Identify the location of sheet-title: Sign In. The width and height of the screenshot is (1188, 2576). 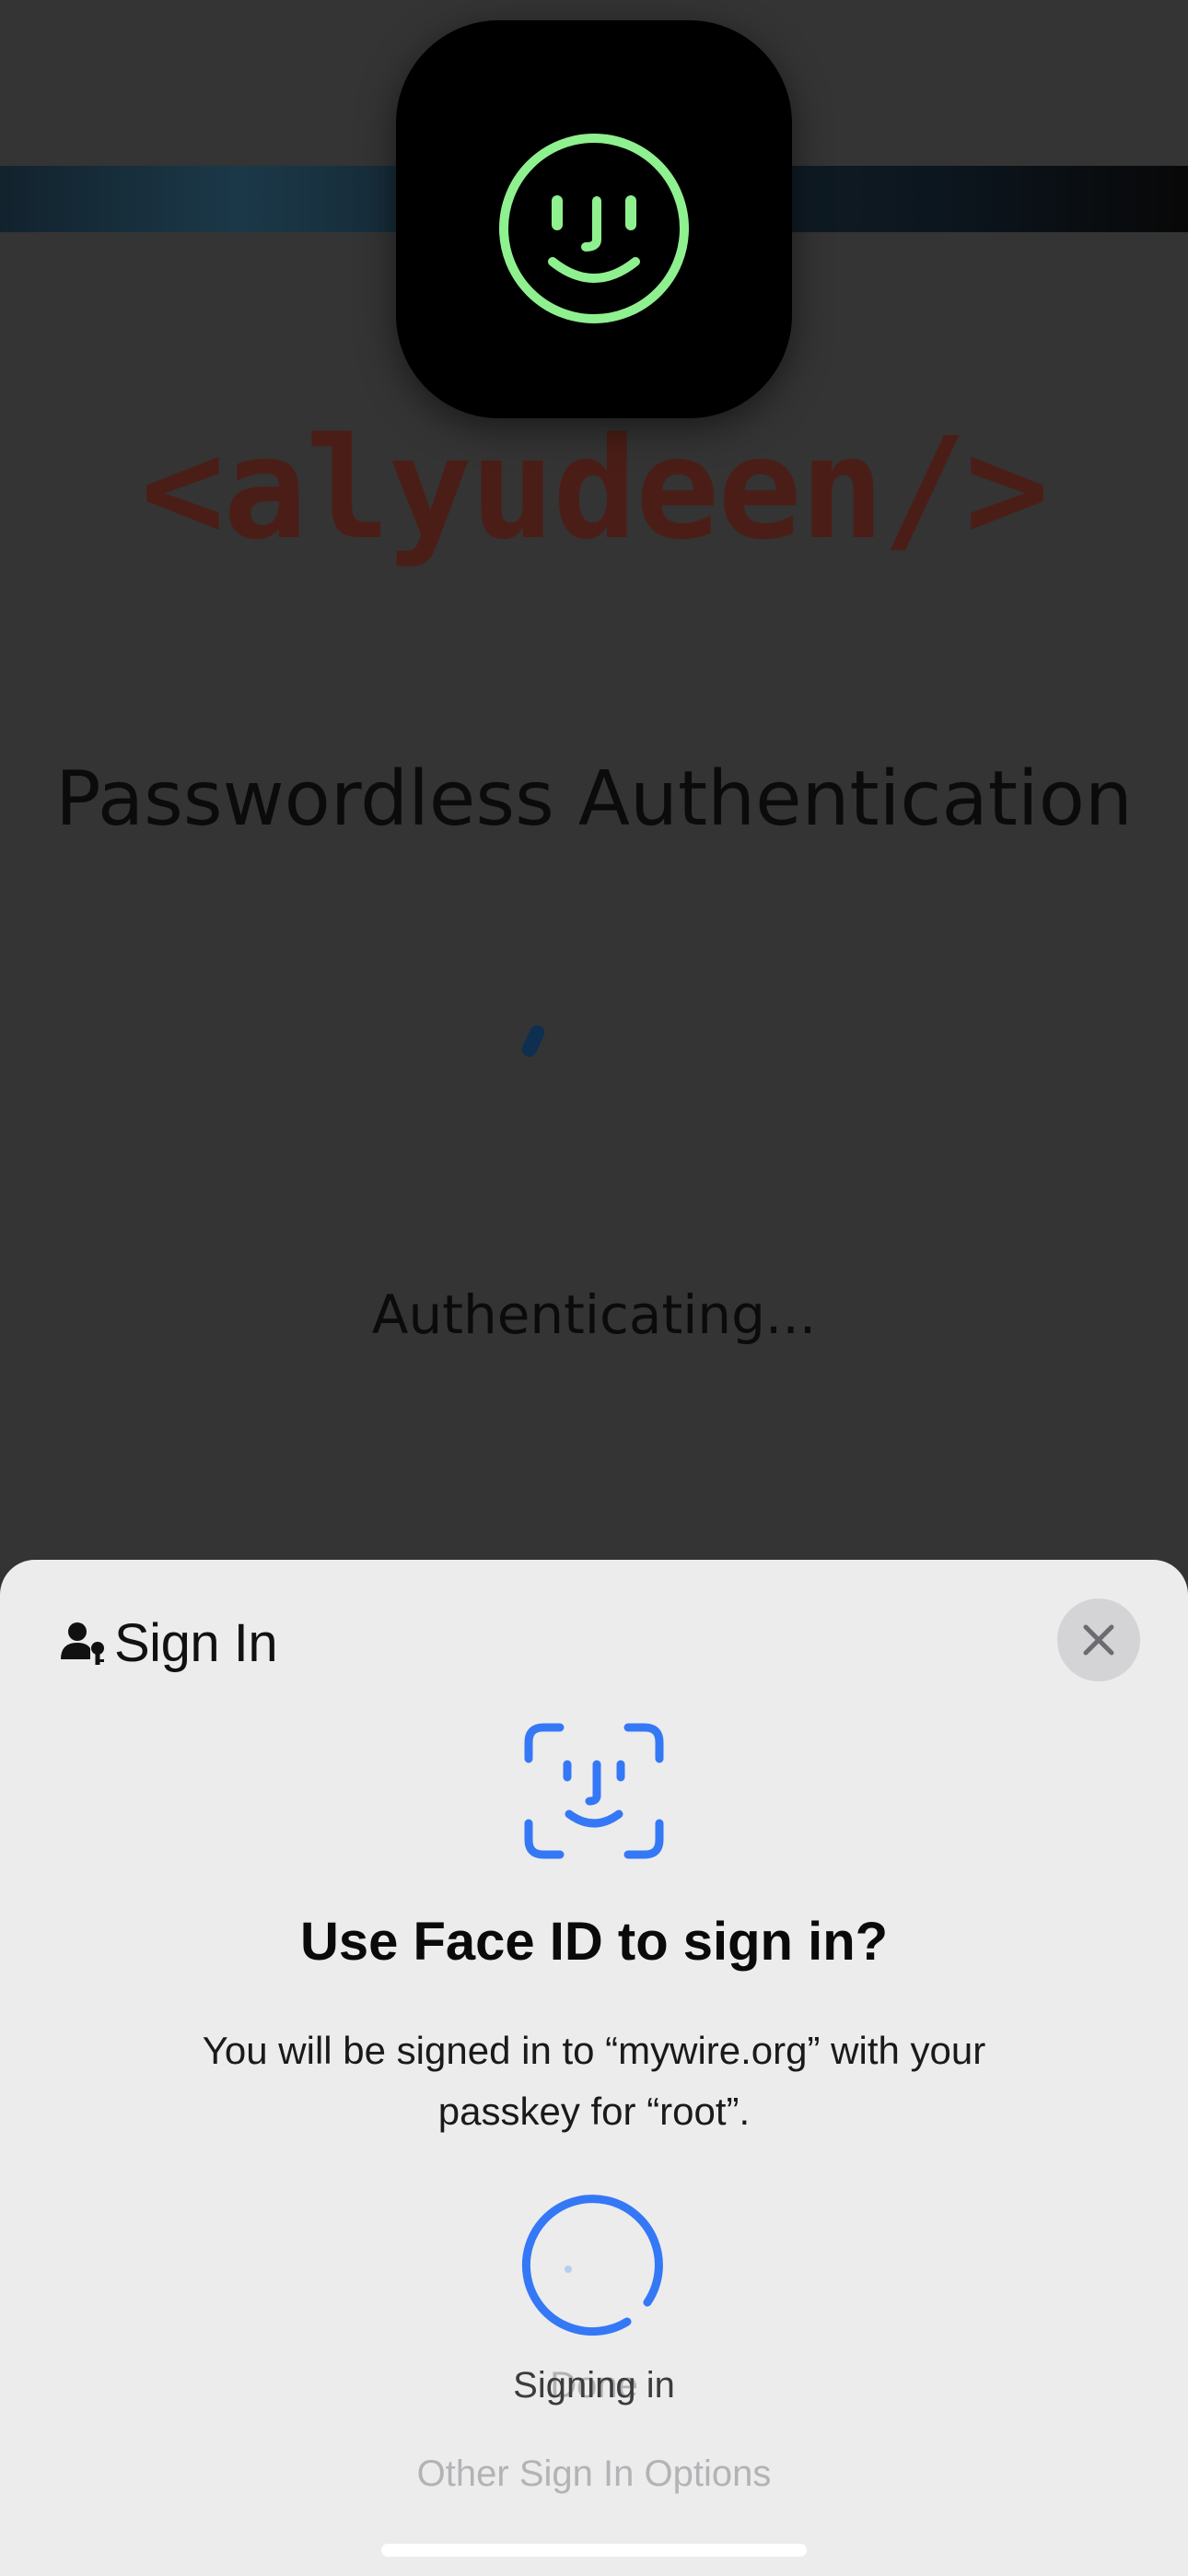
(196, 1642).